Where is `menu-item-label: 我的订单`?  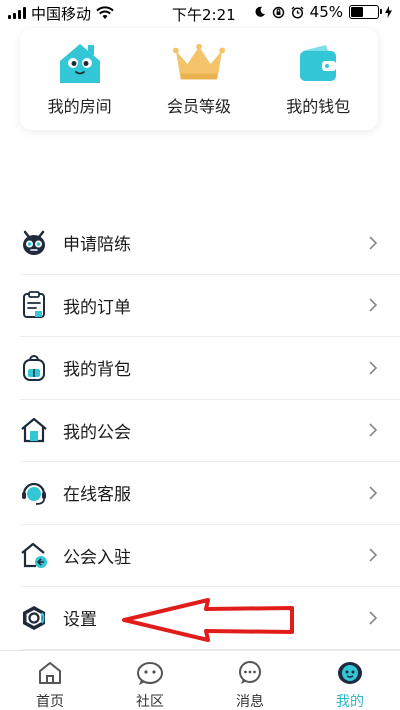
menu-item-label: 我的订单 is located at coordinates (97, 307).